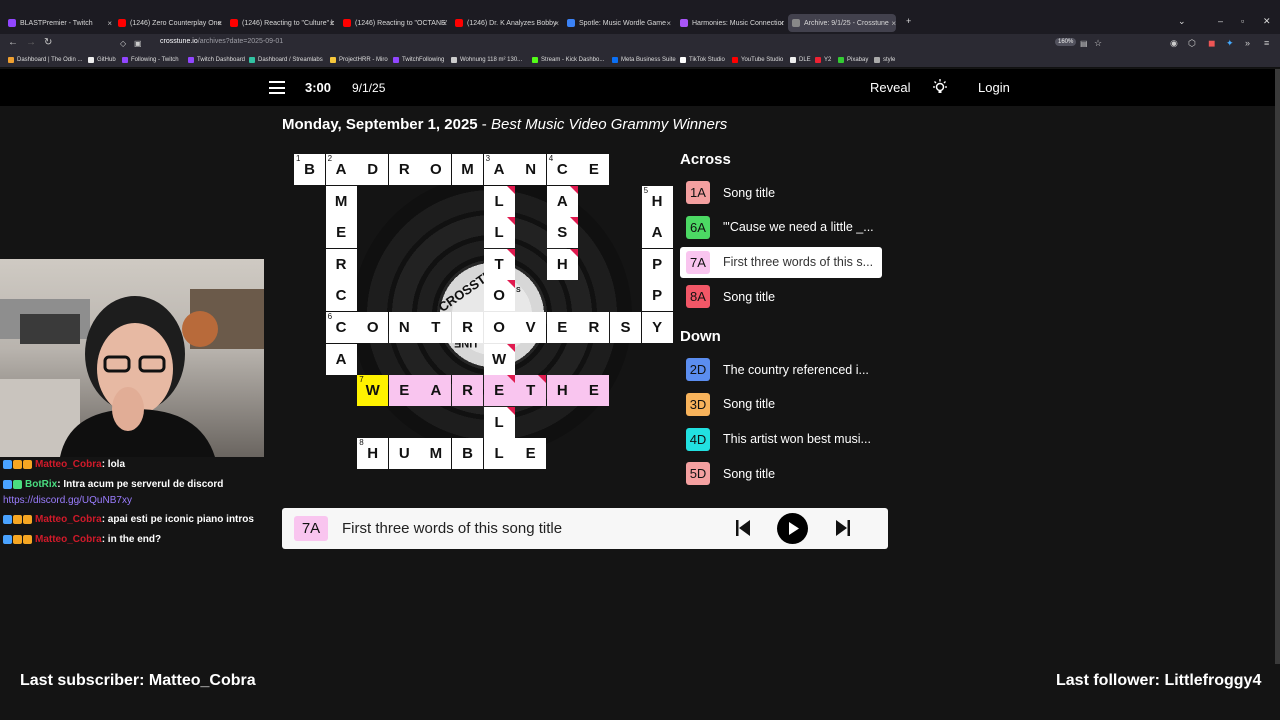  Describe the element at coordinates (823, 60) in the screenshot. I see `bookmark-item: Y2` at that location.